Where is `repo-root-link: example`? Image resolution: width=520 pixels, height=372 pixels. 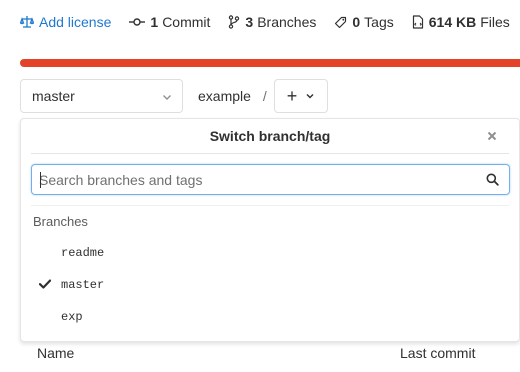 repo-root-link: example is located at coordinates (224, 96).